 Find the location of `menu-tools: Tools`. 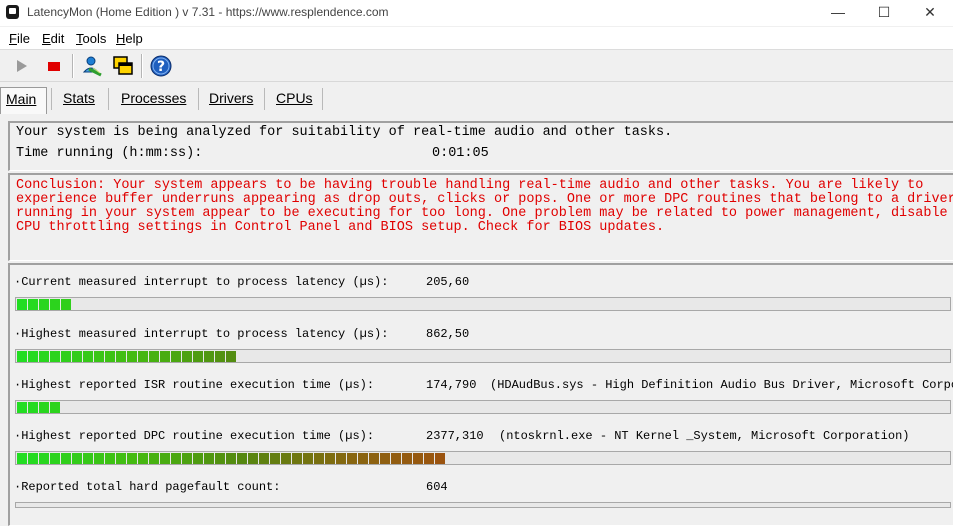

menu-tools: Tools is located at coordinates (91, 38).